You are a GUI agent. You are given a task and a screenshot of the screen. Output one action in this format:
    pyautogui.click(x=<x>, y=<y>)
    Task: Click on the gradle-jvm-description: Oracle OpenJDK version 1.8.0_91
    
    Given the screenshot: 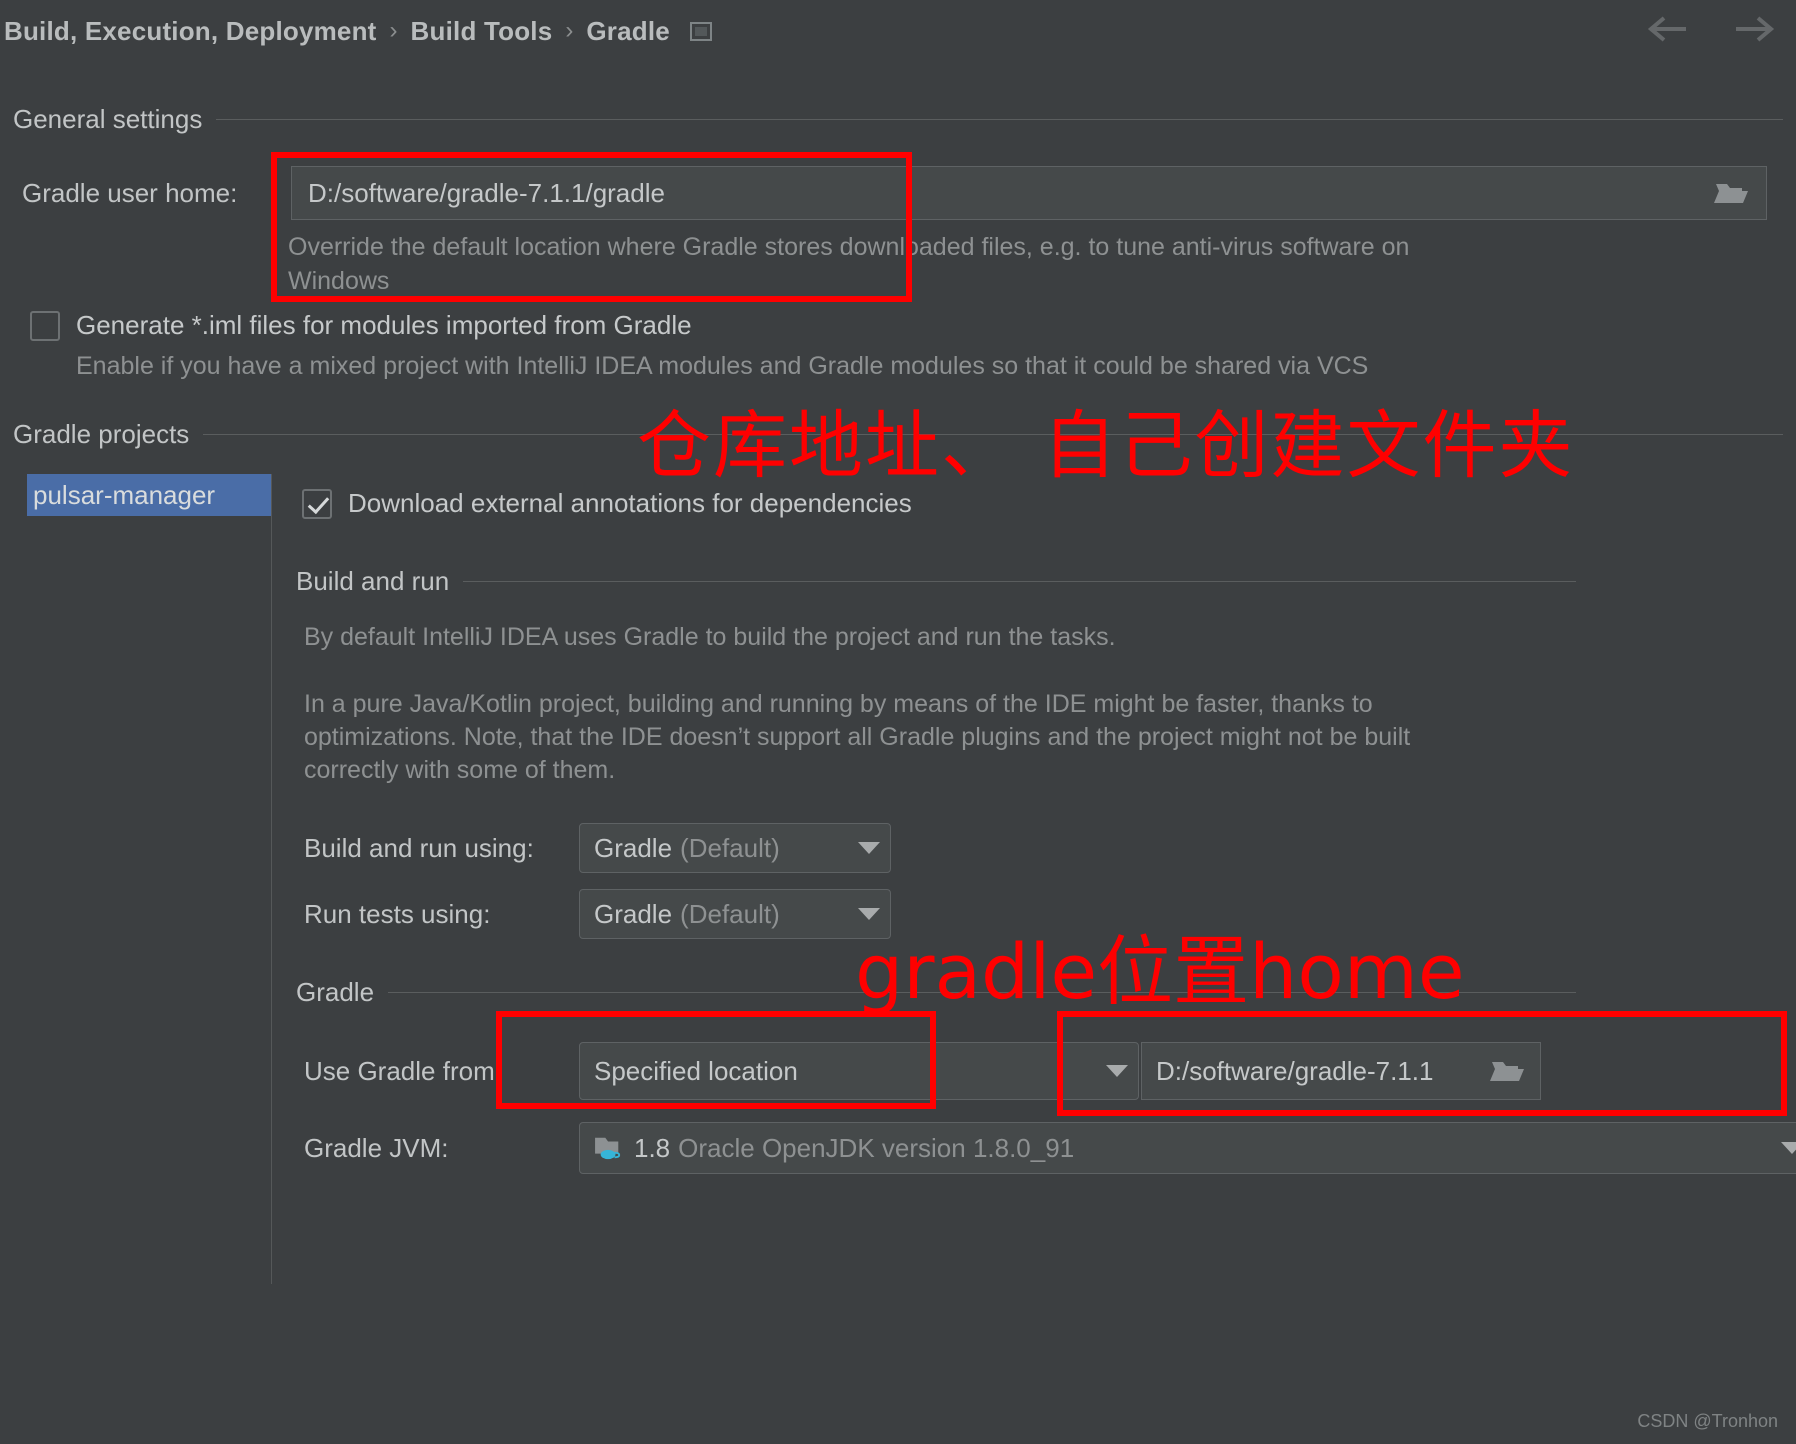 What is the action you would take?
    pyautogui.click(x=876, y=1147)
    